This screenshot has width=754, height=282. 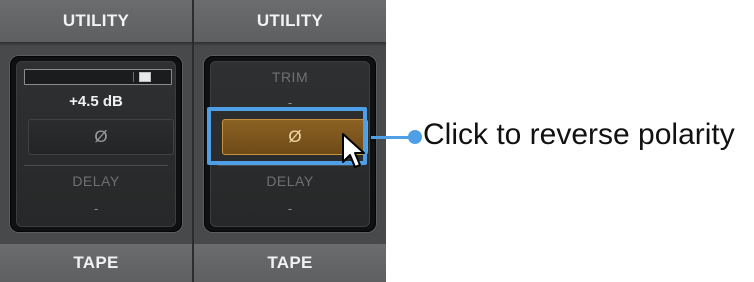 I want to click on strip-1-header-label: UTILITY, so click(x=96, y=20).